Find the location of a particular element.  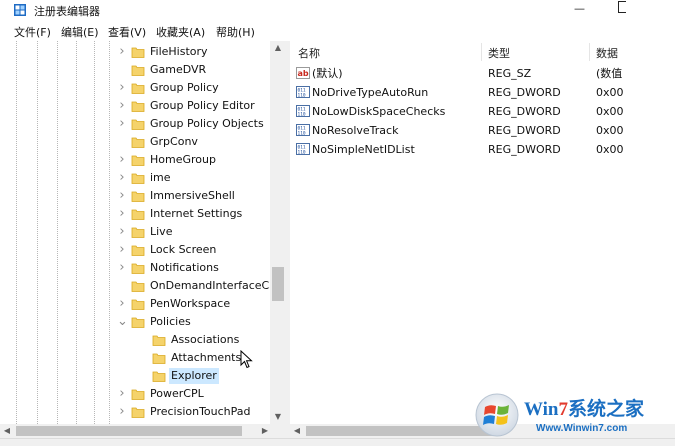

string-value-icon: ab is located at coordinates (303, 73).